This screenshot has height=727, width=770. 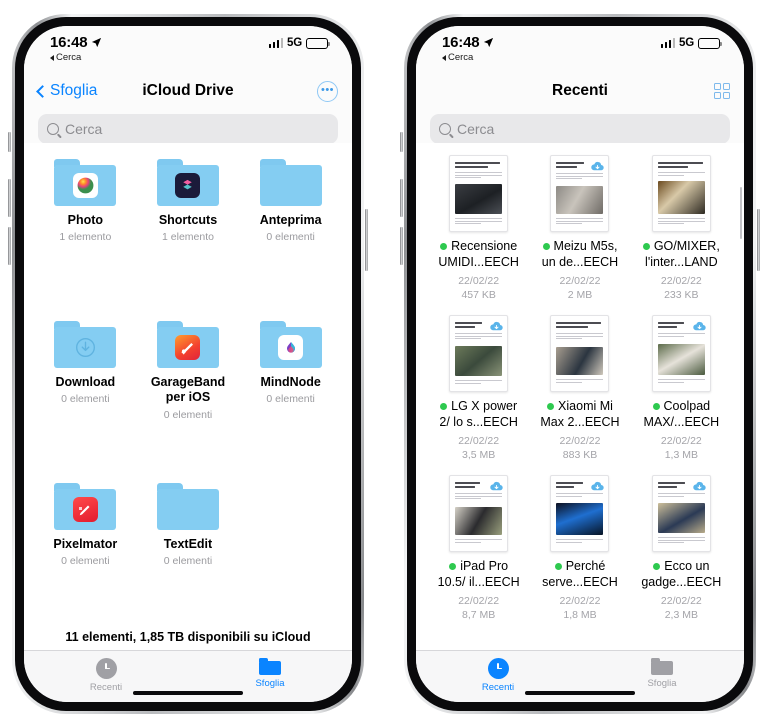 What do you see at coordinates (579, 549) in the screenshot?
I see `list-item: Perché serve...EECH 22/02/22 1,8 MB` at bounding box center [579, 549].